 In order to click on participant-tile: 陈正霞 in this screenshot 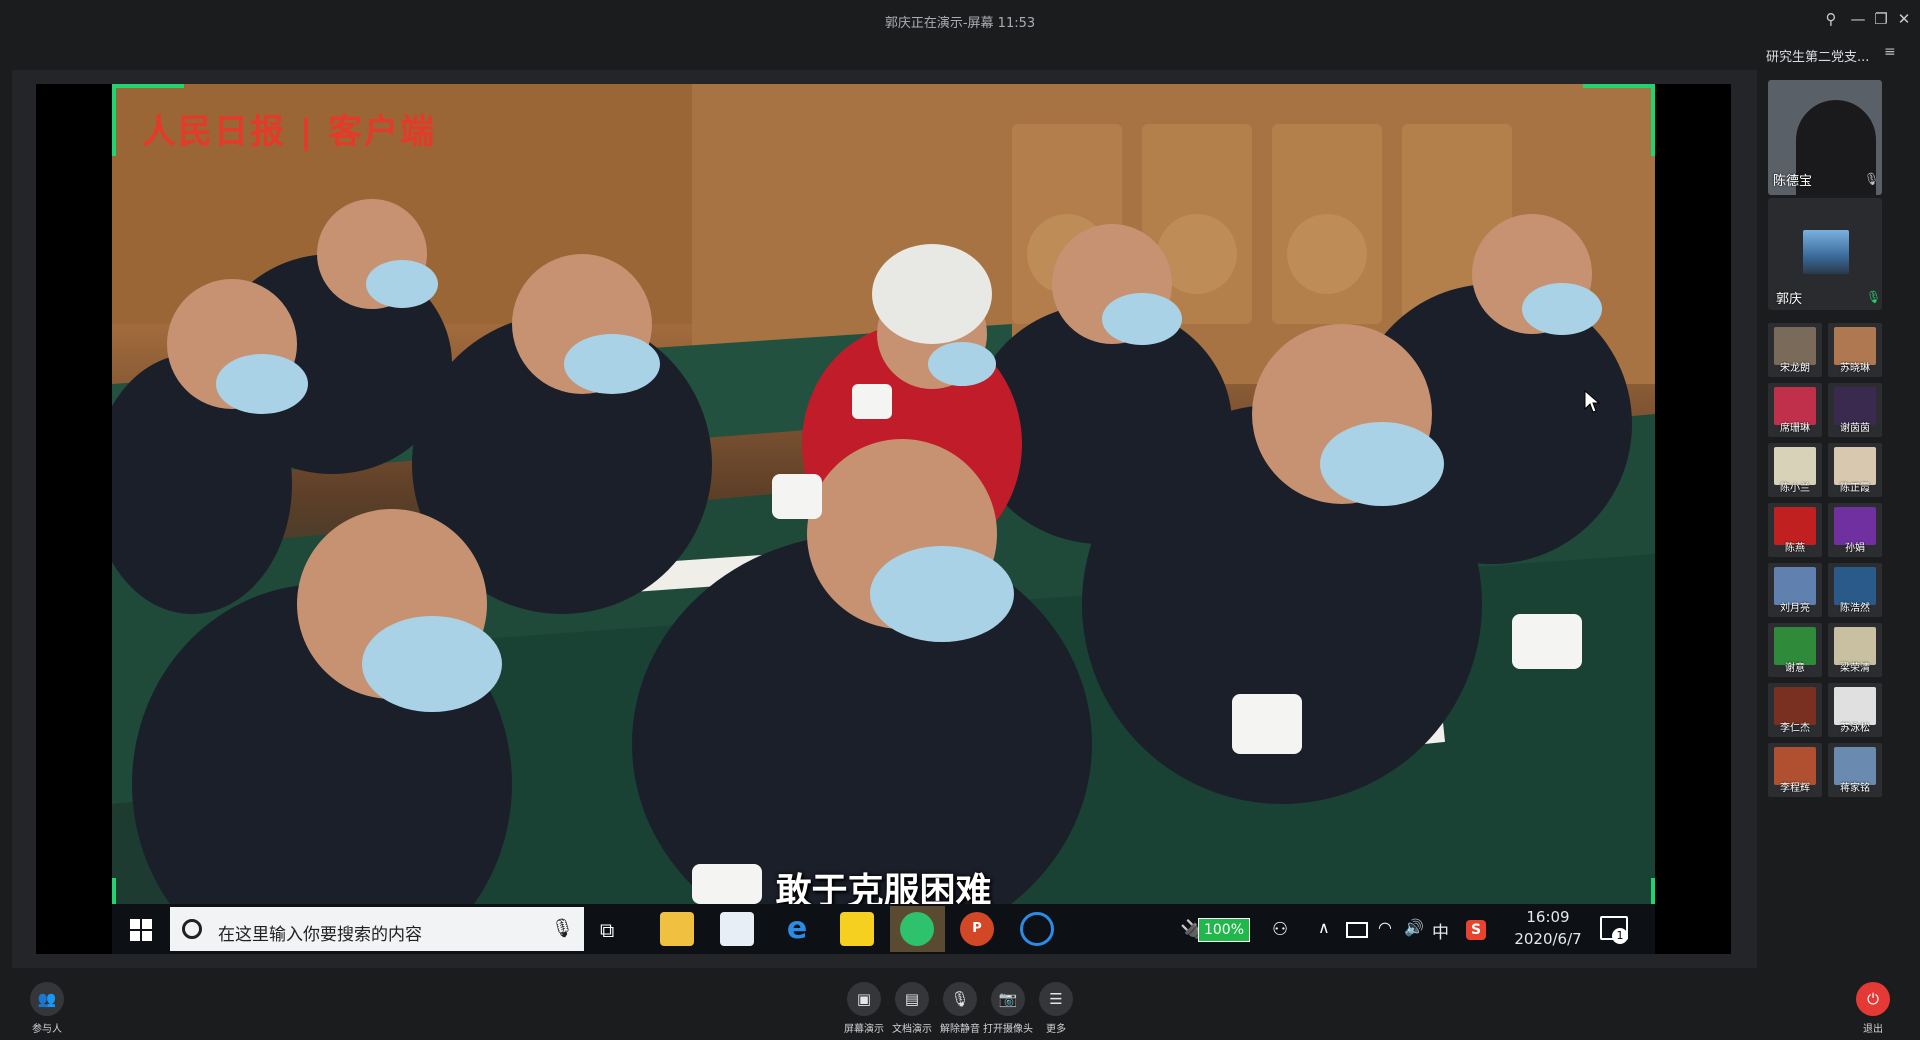, I will do `click(1855, 470)`.